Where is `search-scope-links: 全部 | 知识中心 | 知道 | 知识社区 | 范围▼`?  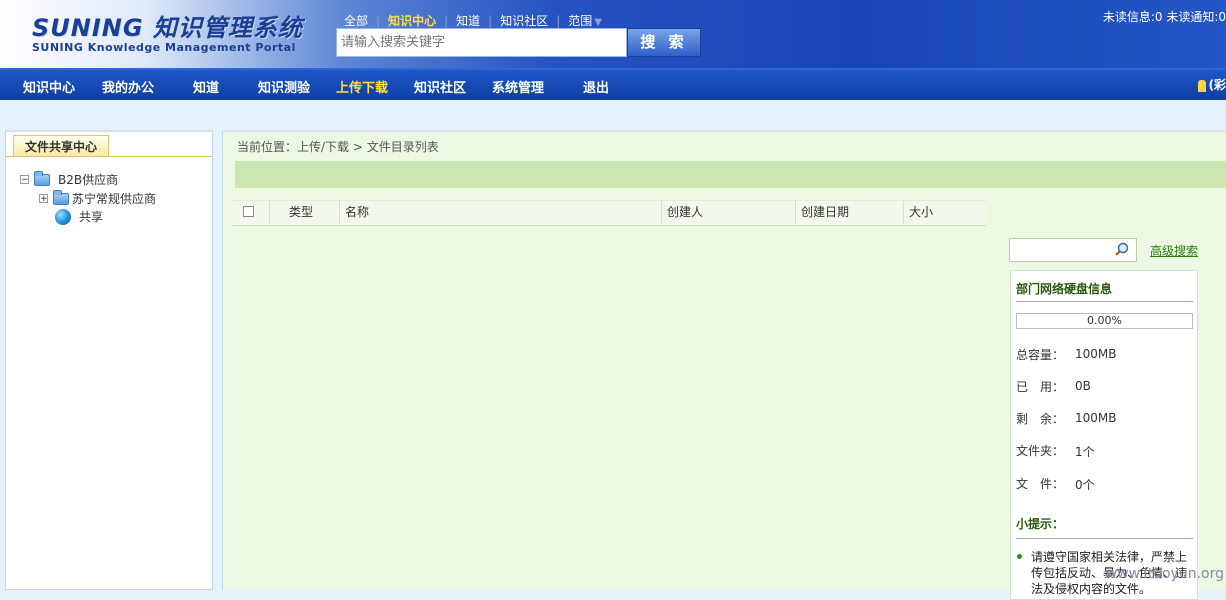 search-scope-links: 全部 | 知识中心 | 知道 | 知识社区 | 范围▼ is located at coordinates (473, 20).